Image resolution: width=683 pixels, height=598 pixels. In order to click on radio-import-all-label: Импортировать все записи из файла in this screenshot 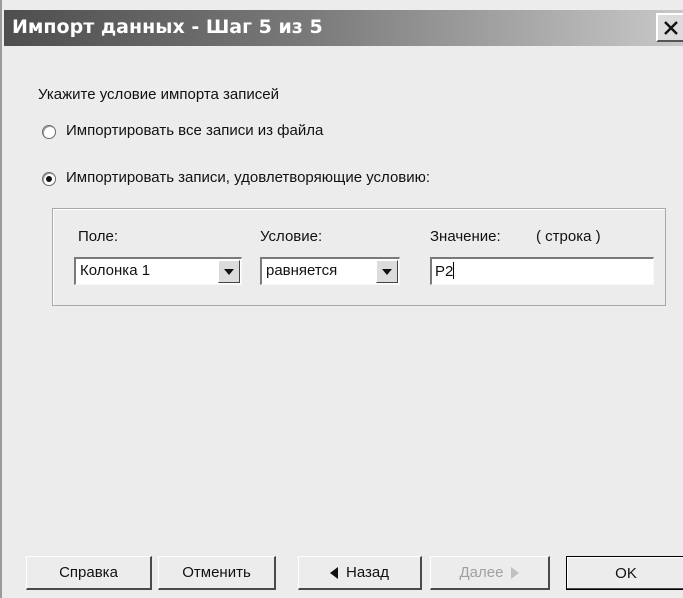, I will do `click(194, 130)`.